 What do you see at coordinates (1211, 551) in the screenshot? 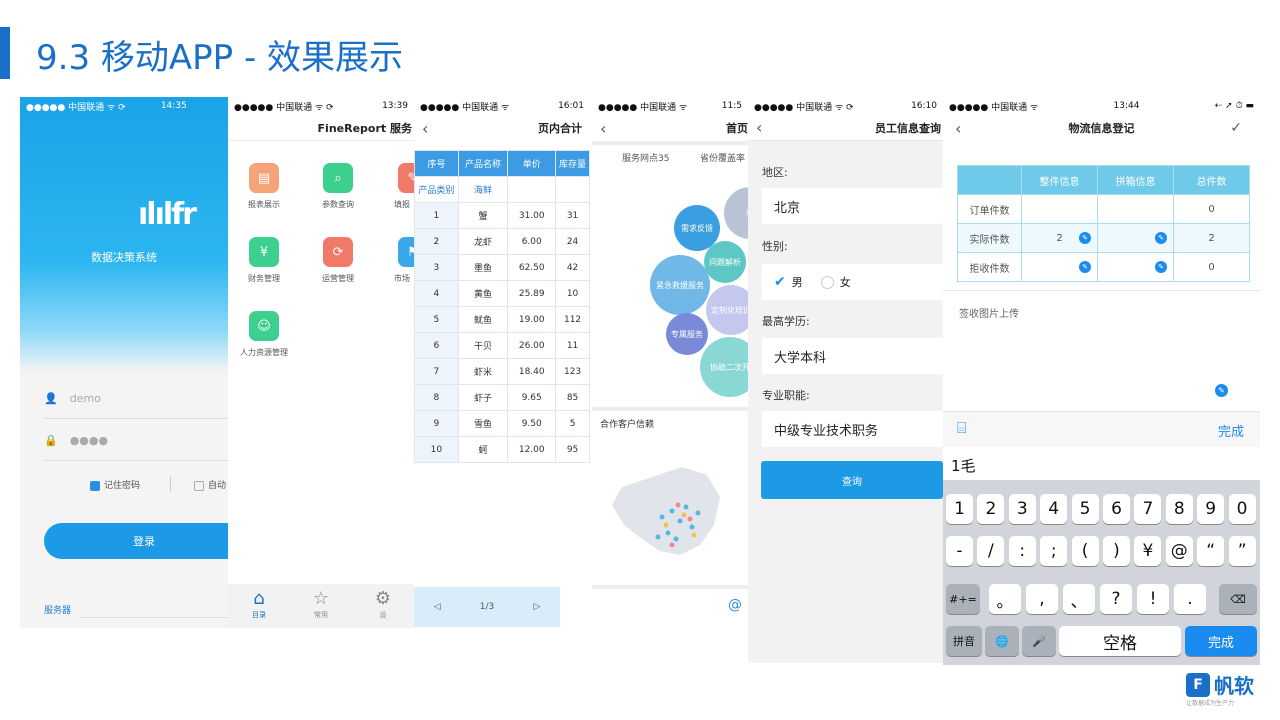
I see `key: “` at bounding box center [1211, 551].